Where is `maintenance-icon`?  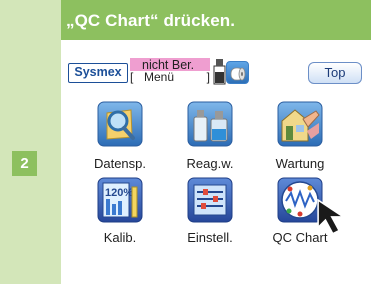 maintenance-icon is located at coordinates (300, 124).